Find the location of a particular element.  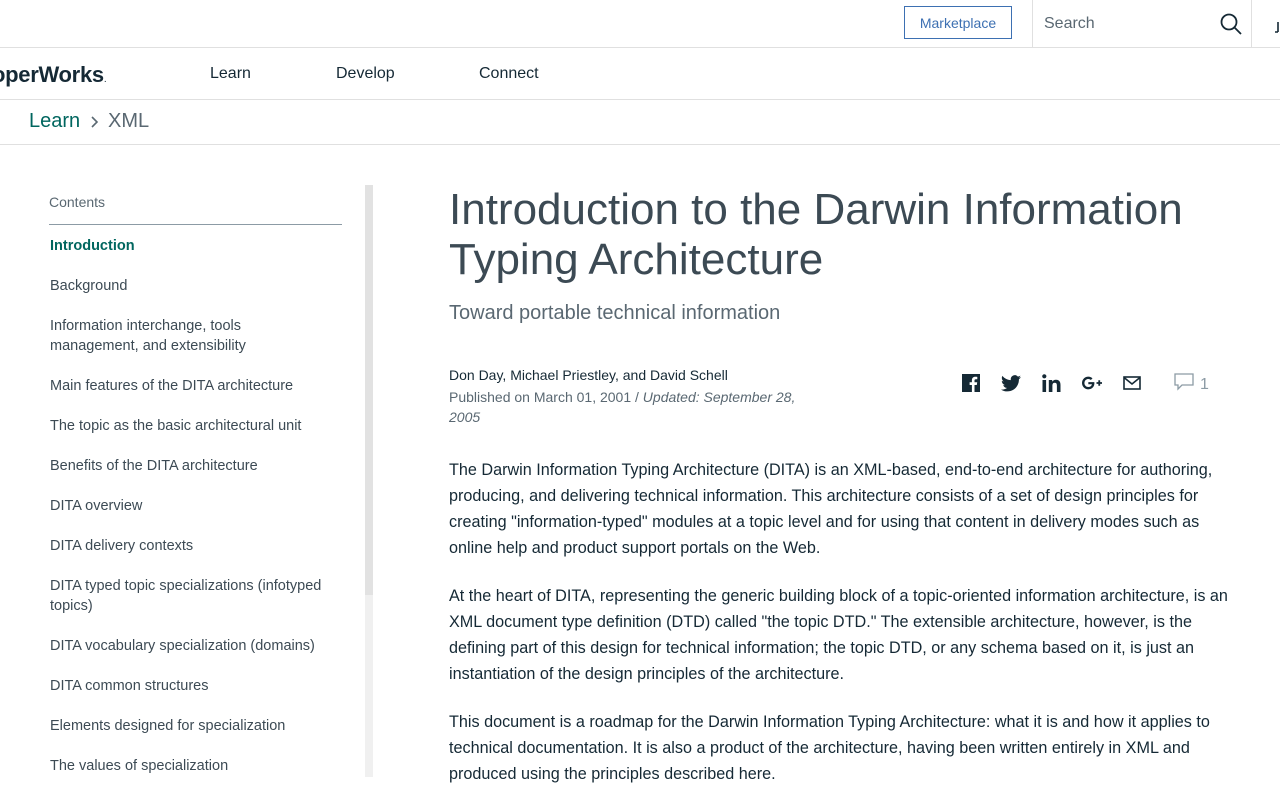

comment-count: 1 is located at coordinates (1204, 384).